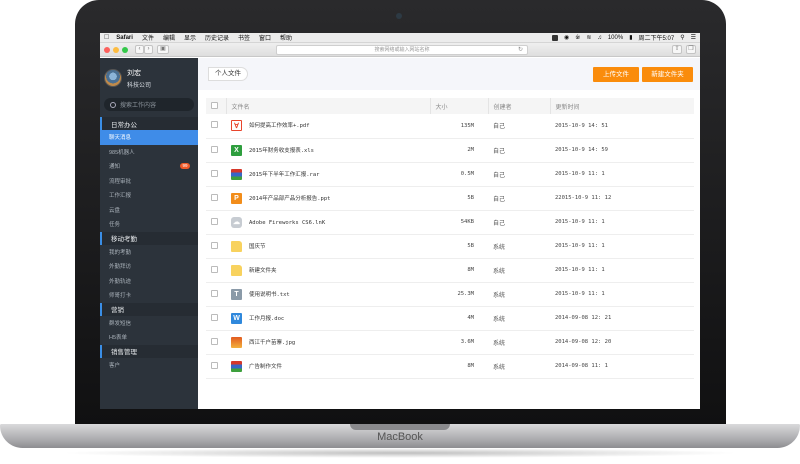  Describe the element at coordinates (149, 323) in the screenshot. I see `sidebar-item-sms: 群发短信` at that location.